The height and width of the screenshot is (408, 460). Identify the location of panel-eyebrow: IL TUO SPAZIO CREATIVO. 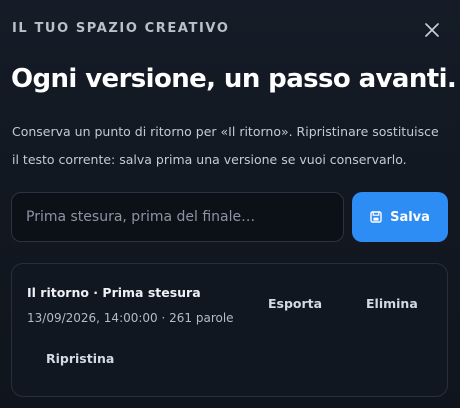
(121, 28).